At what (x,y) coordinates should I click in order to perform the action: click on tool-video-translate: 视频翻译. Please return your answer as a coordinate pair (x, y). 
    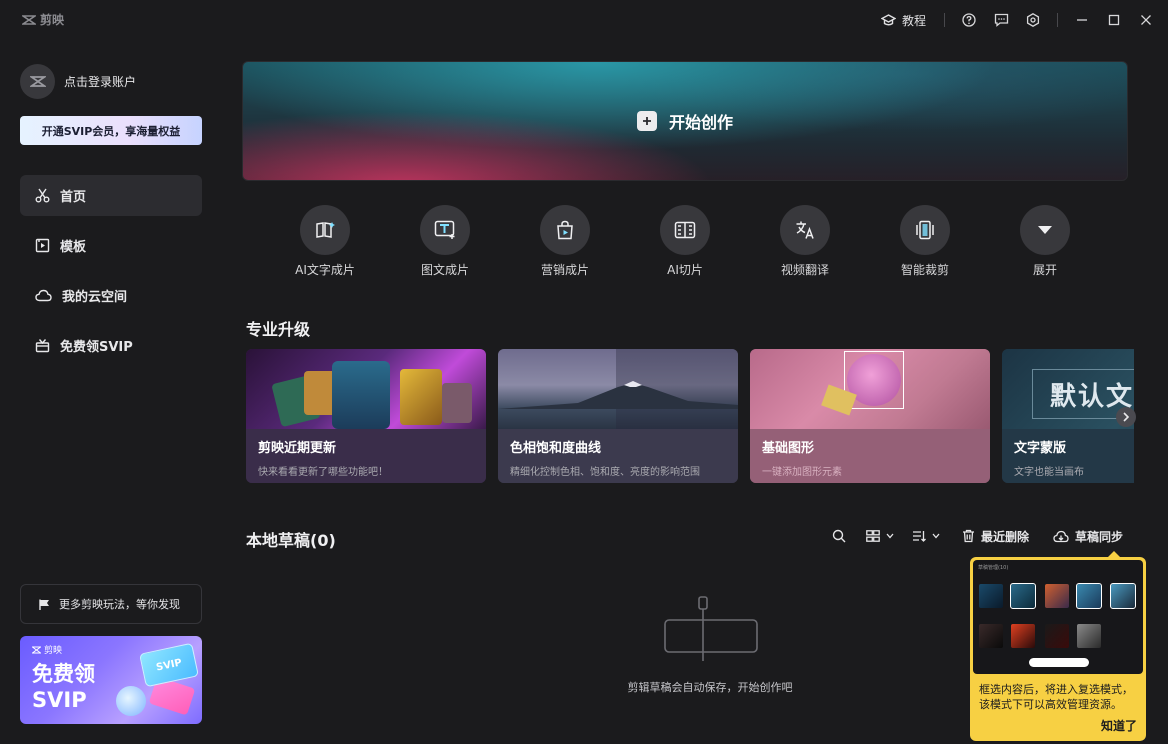
    Looking at the image, I should click on (805, 241).